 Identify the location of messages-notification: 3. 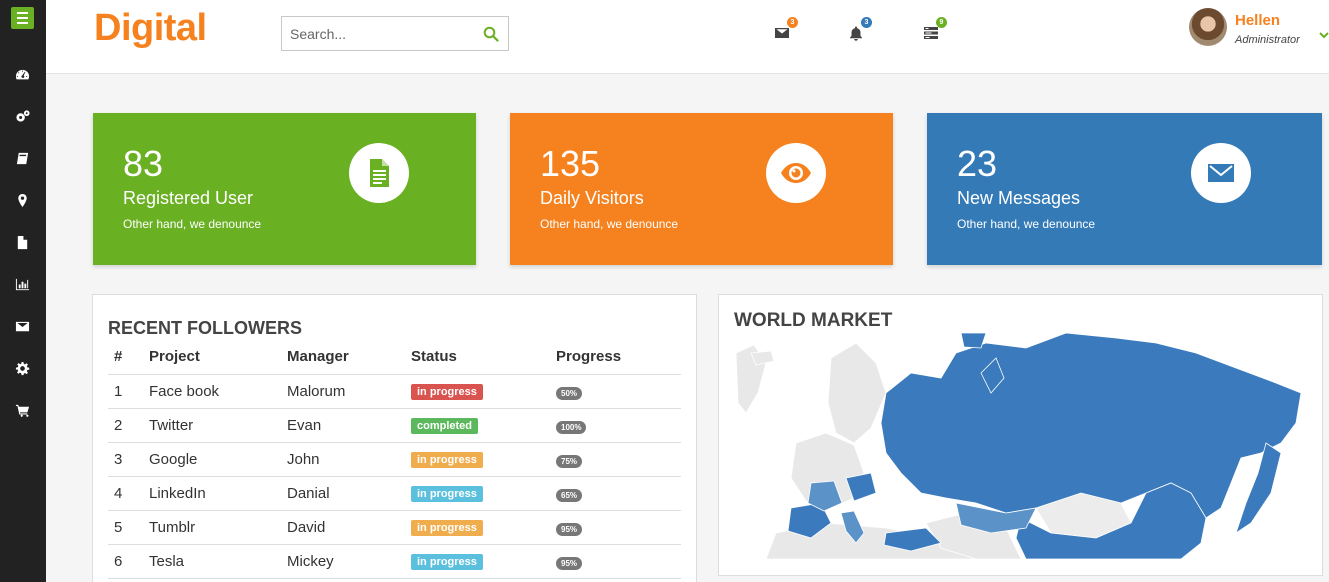
(786, 29).